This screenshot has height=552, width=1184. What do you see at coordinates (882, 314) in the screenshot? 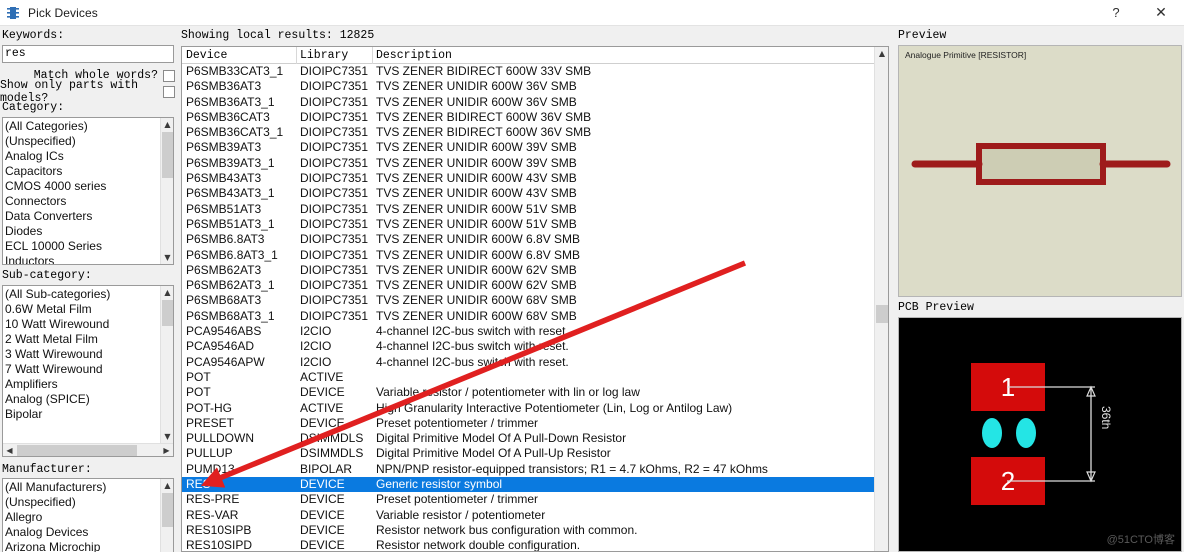
I see `results-scroll-thumb` at bounding box center [882, 314].